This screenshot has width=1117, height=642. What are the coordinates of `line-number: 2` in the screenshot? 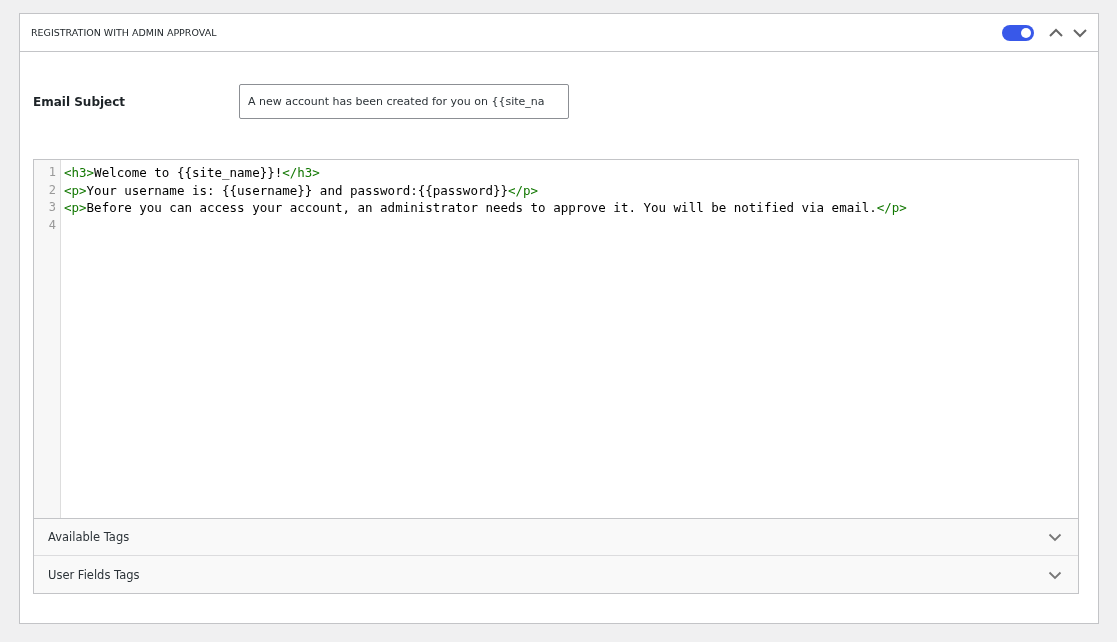 It's located at (52, 190).